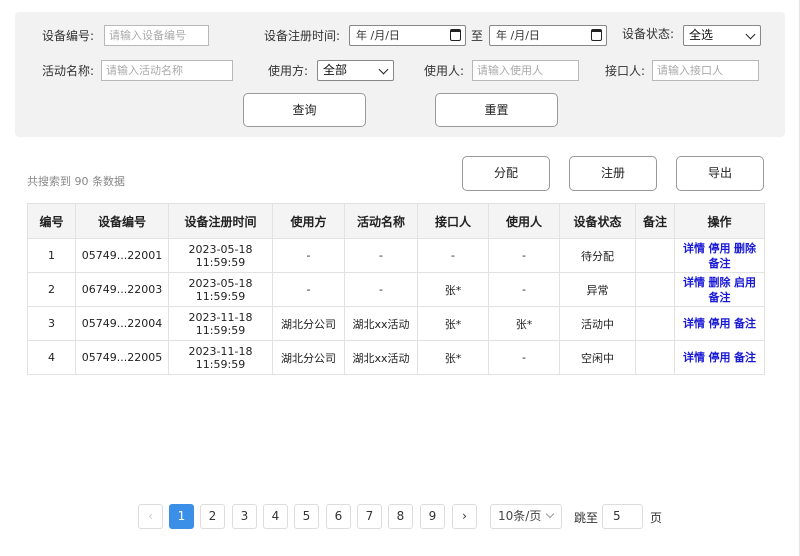 This screenshot has width=800, height=556. What do you see at coordinates (288, 71) in the screenshot?
I see `user-party-label: 使用方:` at bounding box center [288, 71].